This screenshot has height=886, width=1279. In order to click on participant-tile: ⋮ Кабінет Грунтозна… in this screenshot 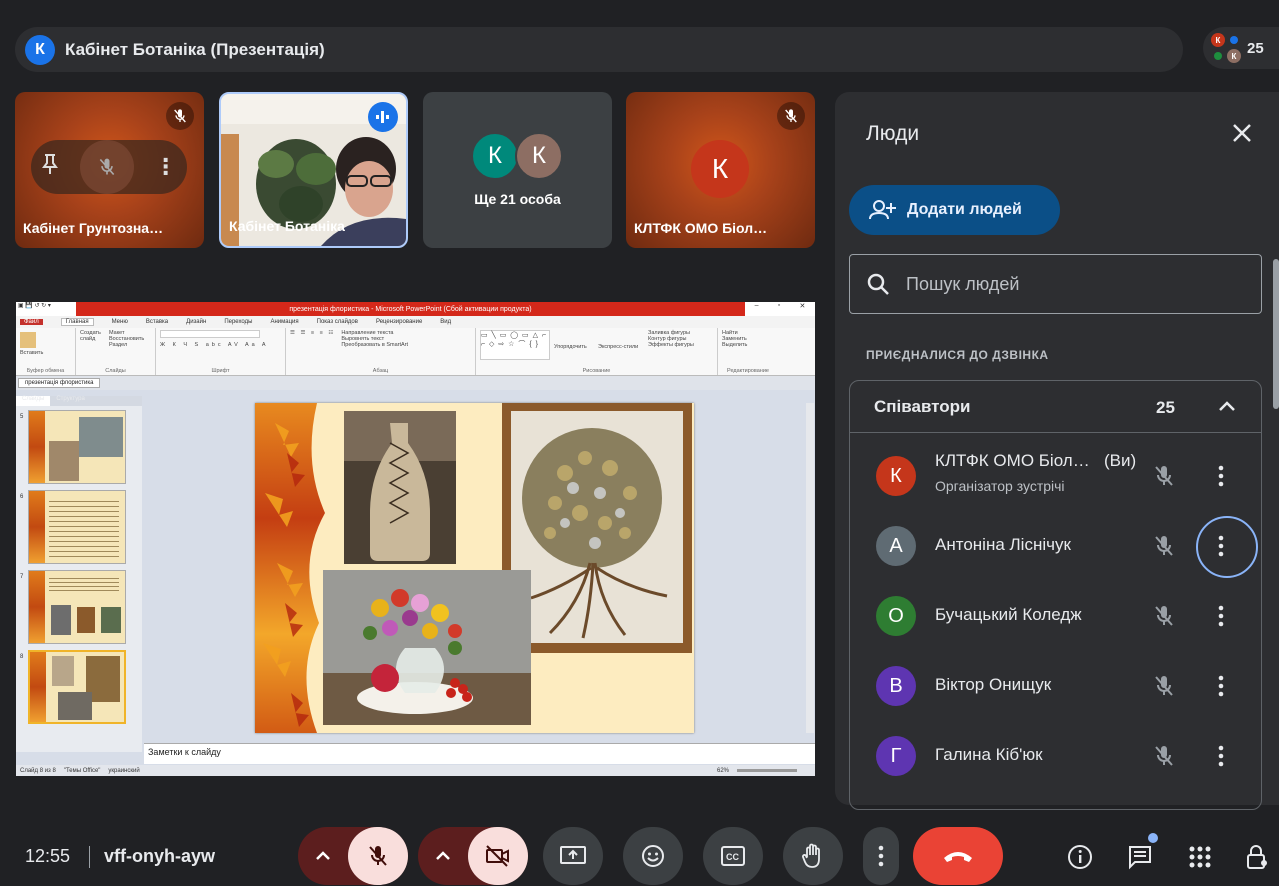, I will do `click(109, 170)`.